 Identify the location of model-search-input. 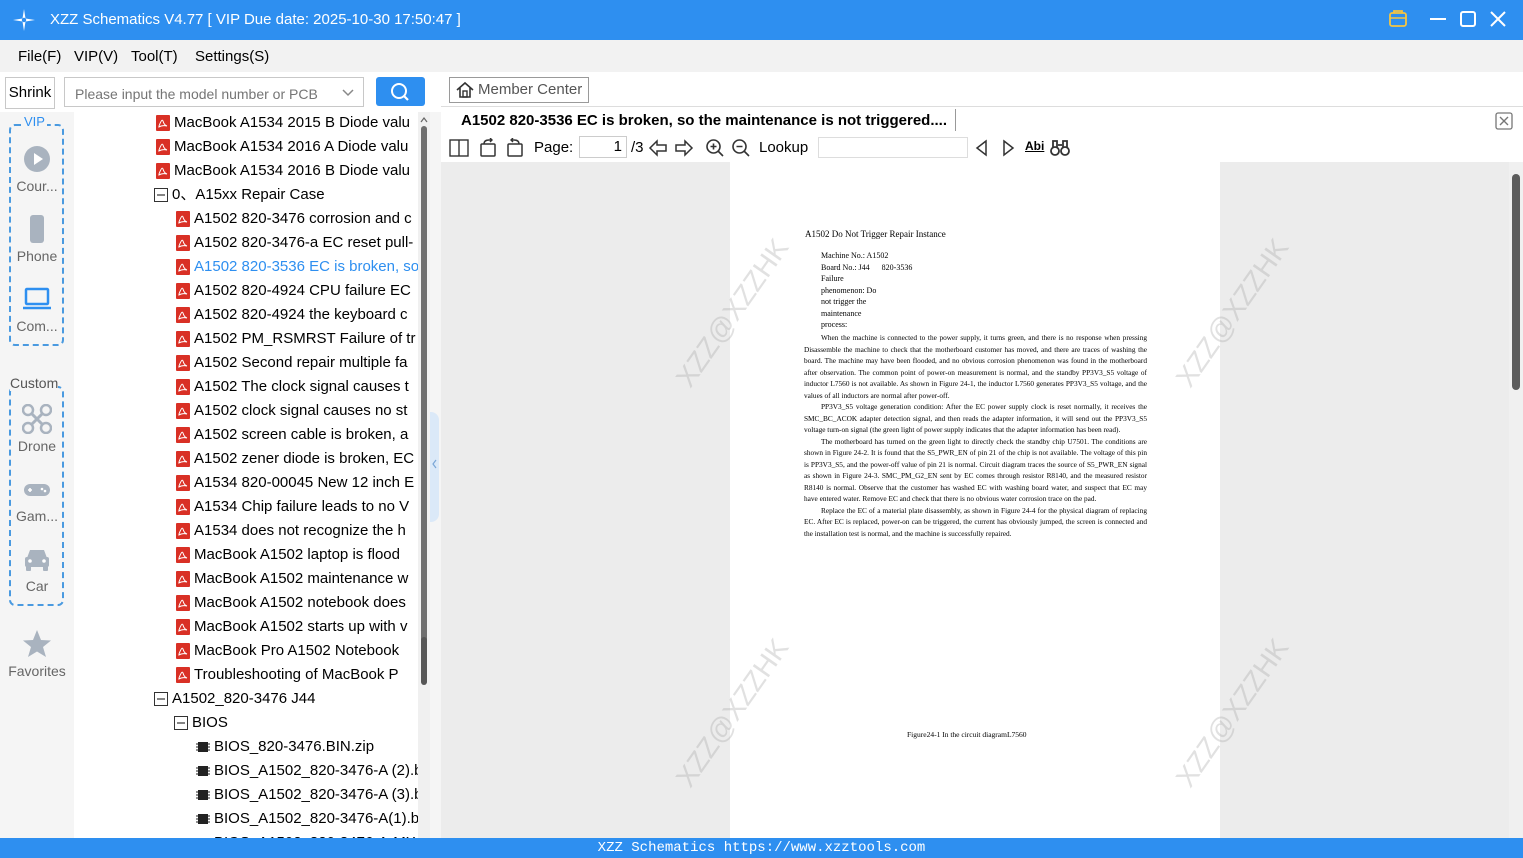
(205, 94).